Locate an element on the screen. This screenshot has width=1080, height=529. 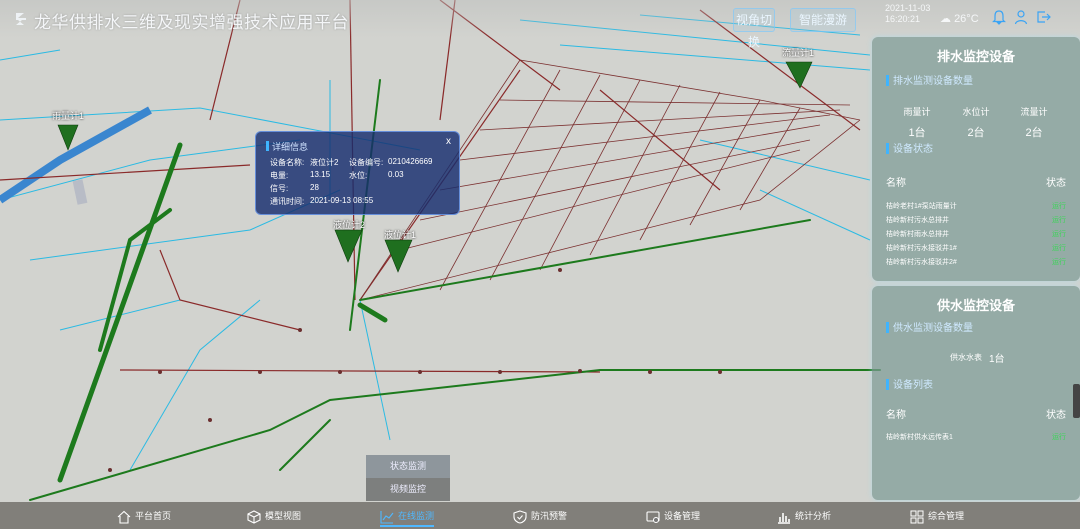
popup-value-level: 0.03 is located at coordinates (396, 174).